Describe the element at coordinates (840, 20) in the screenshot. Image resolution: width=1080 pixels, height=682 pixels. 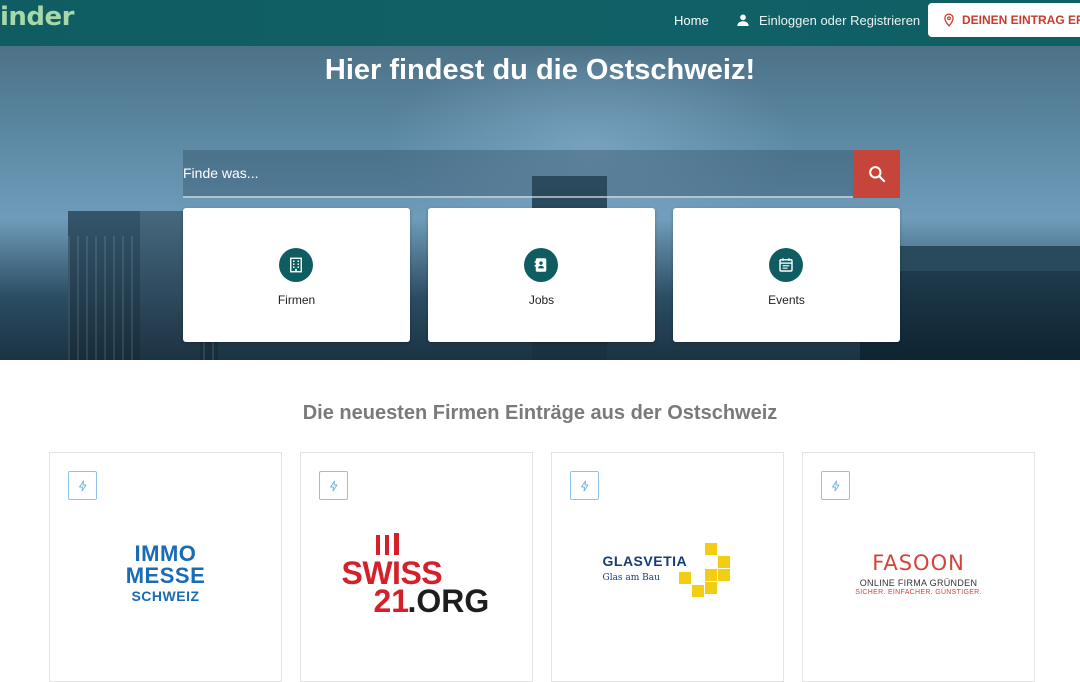
I see `nav-login-label: Einloggen oder Registrieren` at that location.